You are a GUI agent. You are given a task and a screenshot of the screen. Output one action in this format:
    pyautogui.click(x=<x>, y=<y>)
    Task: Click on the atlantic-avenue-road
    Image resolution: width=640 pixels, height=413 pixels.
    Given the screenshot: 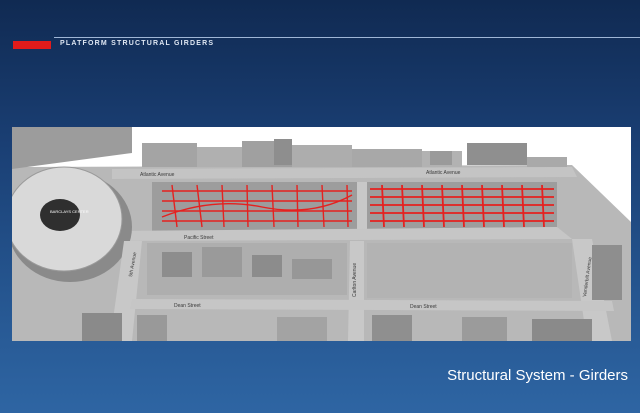 What is the action you would take?
    pyautogui.click(x=344, y=173)
    